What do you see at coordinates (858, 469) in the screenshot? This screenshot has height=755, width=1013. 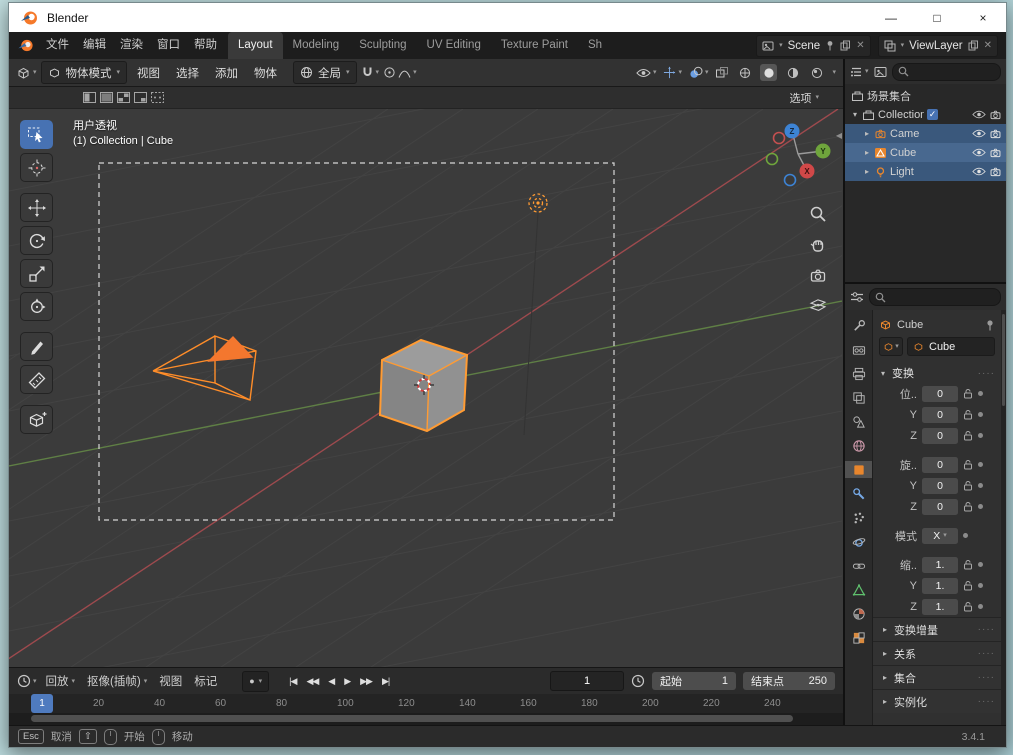 I see `tab-object` at bounding box center [858, 469].